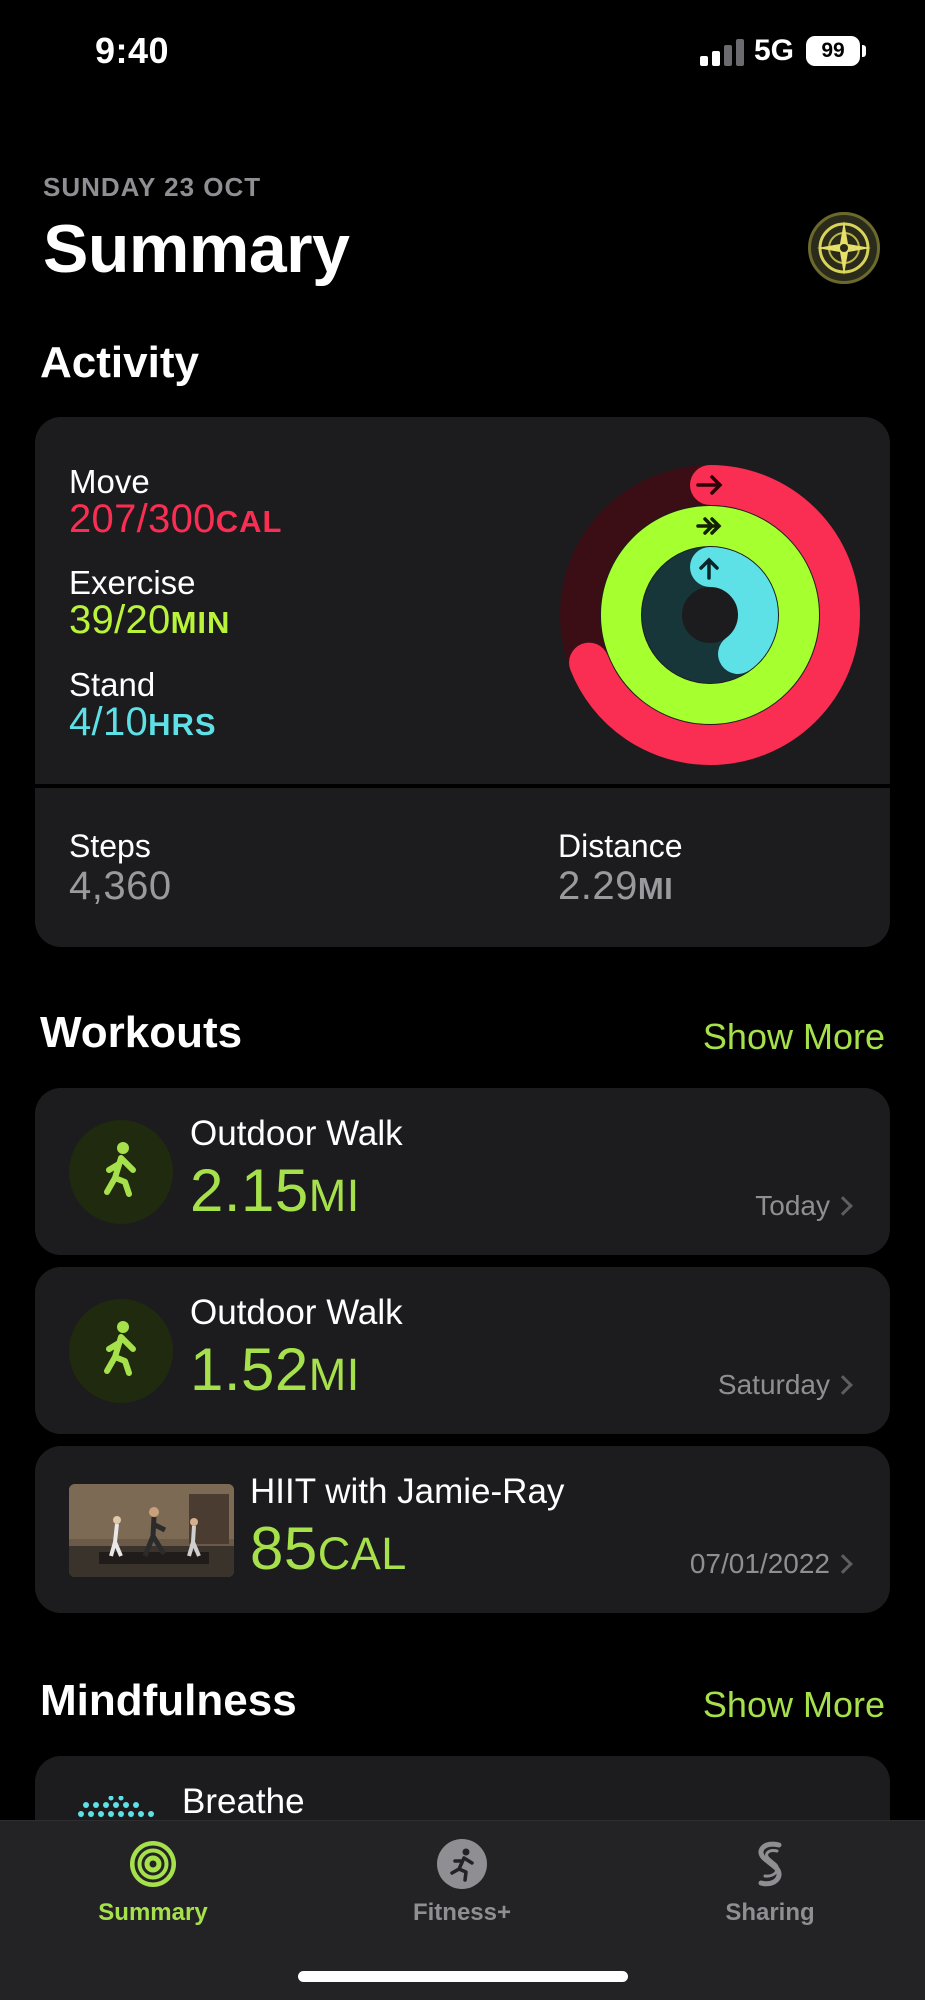 The height and width of the screenshot is (2000, 925). What do you see at coordinates (620, 846) in the screenshot?
I see `distance-label: Distance` at bounding box center [620, 846].